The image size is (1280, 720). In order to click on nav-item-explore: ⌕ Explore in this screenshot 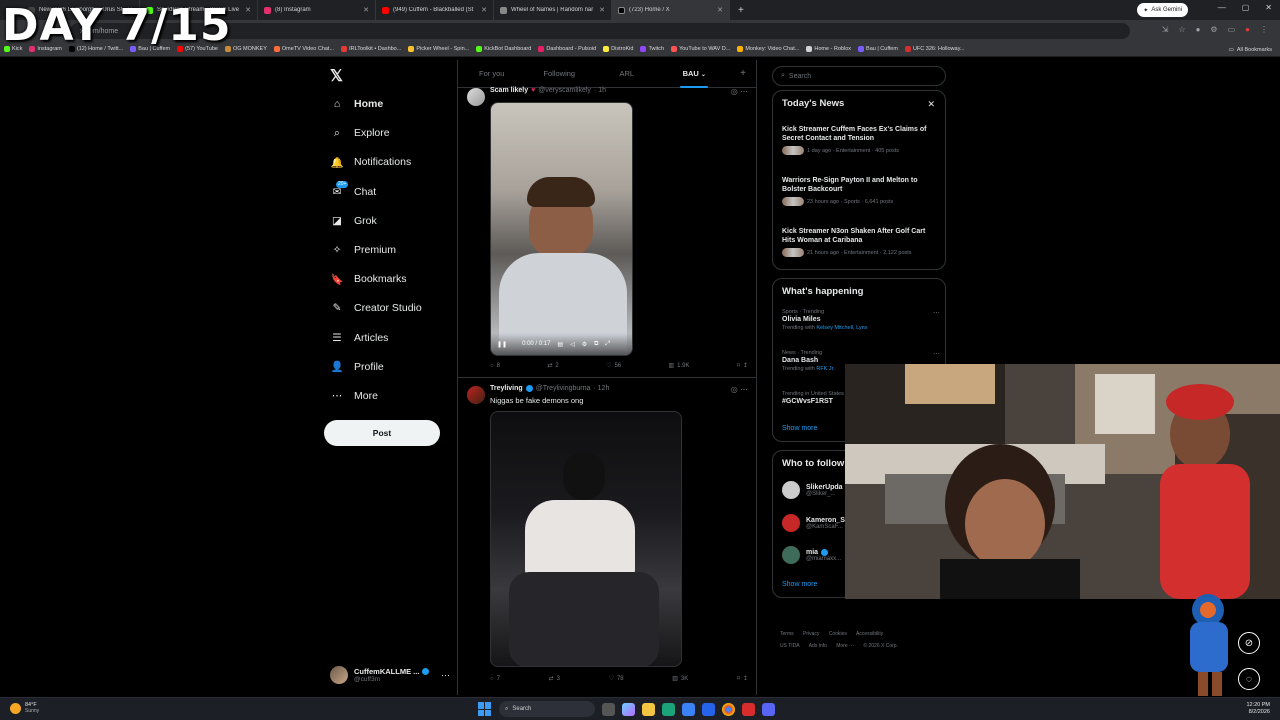, I will do `click(360, 133)`.